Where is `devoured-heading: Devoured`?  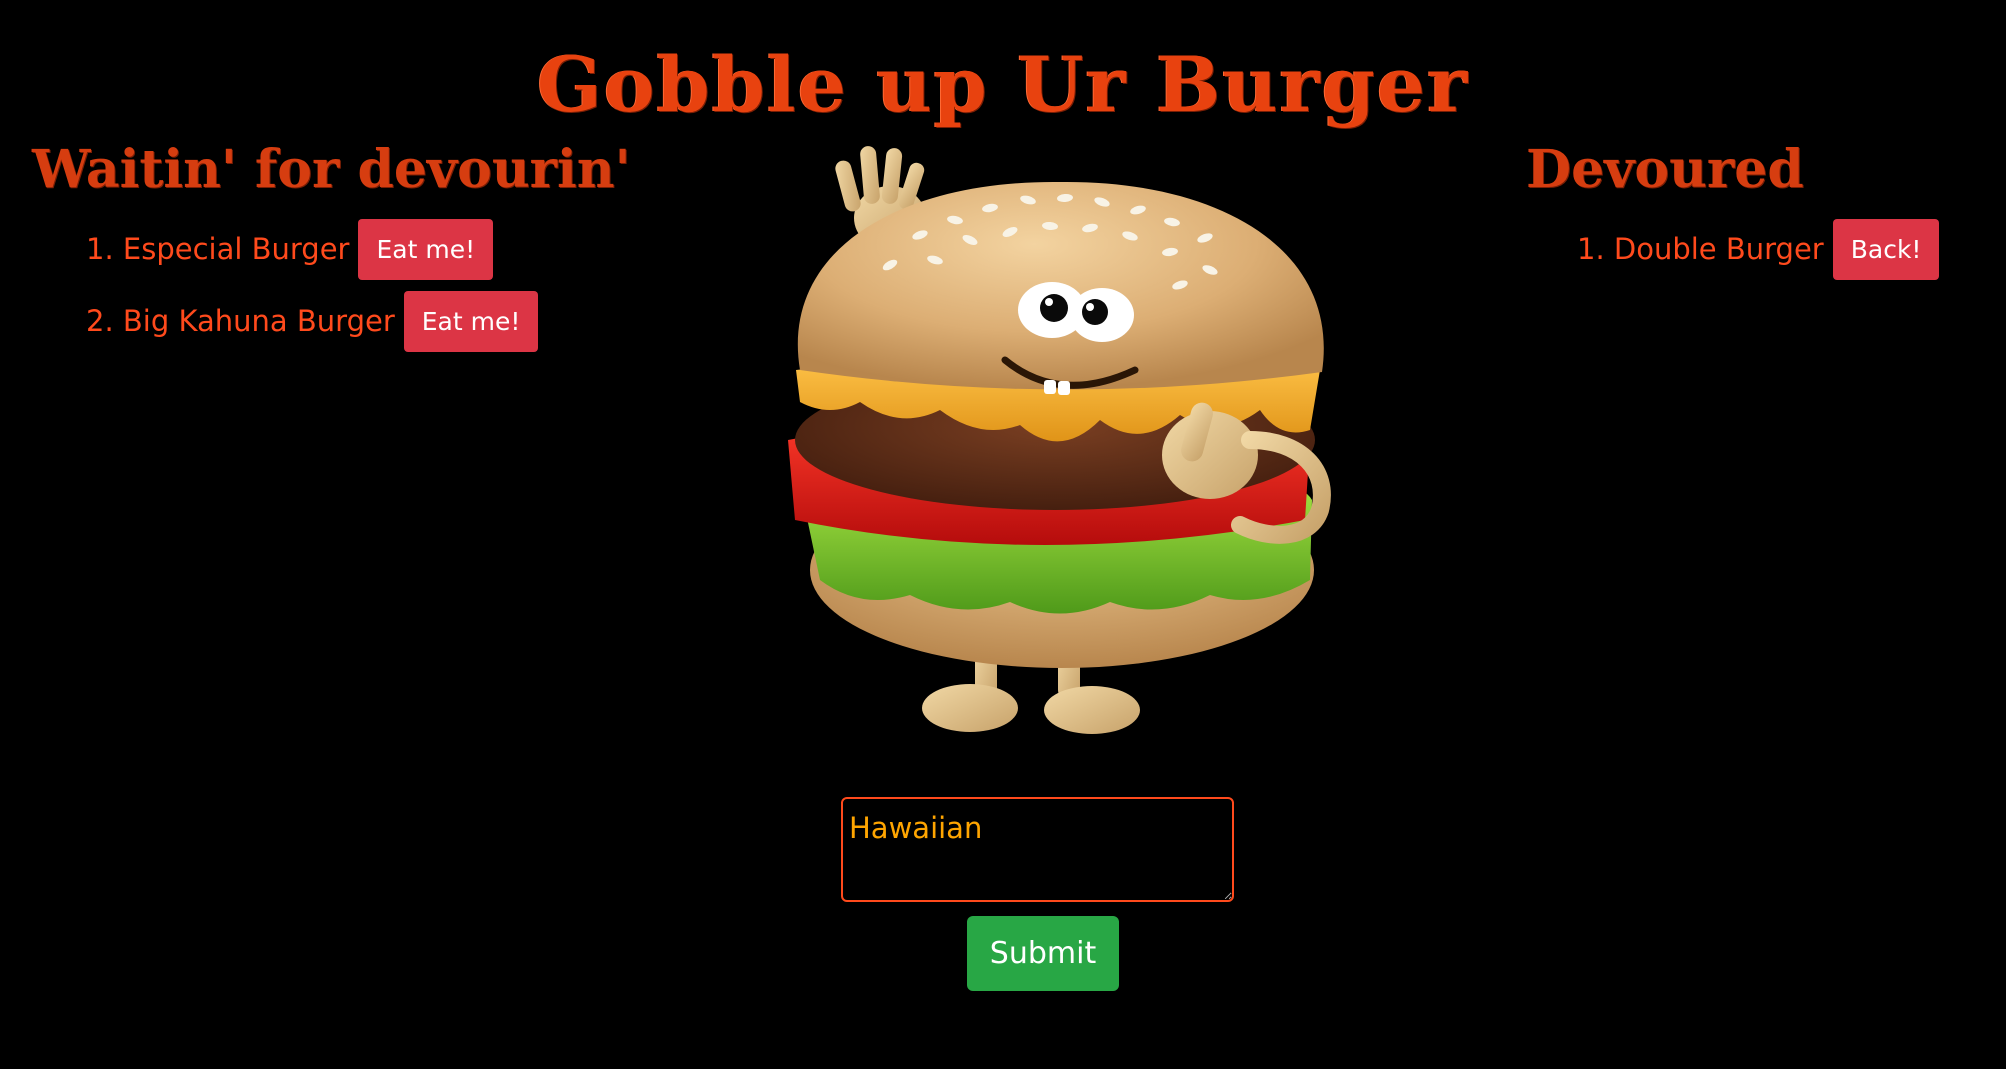 devoured-heading: Devoured is located at coordinates (1665, 169).